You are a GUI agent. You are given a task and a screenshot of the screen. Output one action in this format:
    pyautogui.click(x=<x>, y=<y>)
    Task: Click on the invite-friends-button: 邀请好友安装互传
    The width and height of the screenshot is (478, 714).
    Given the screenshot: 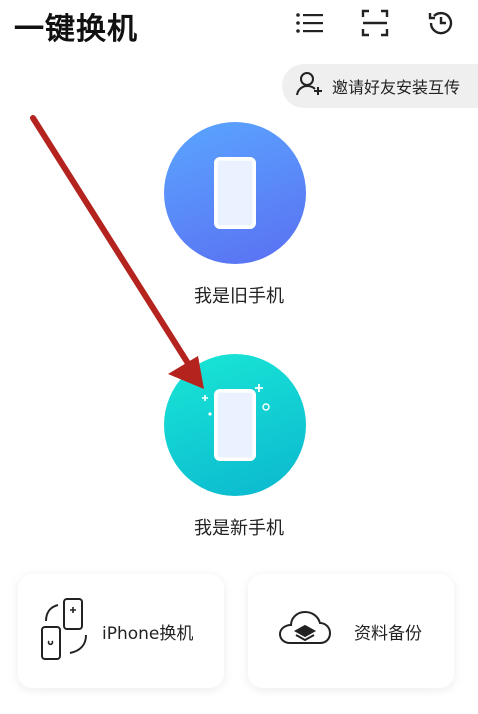 What is the action you would take?
    pyautogui.click(x=380, y=86)
    